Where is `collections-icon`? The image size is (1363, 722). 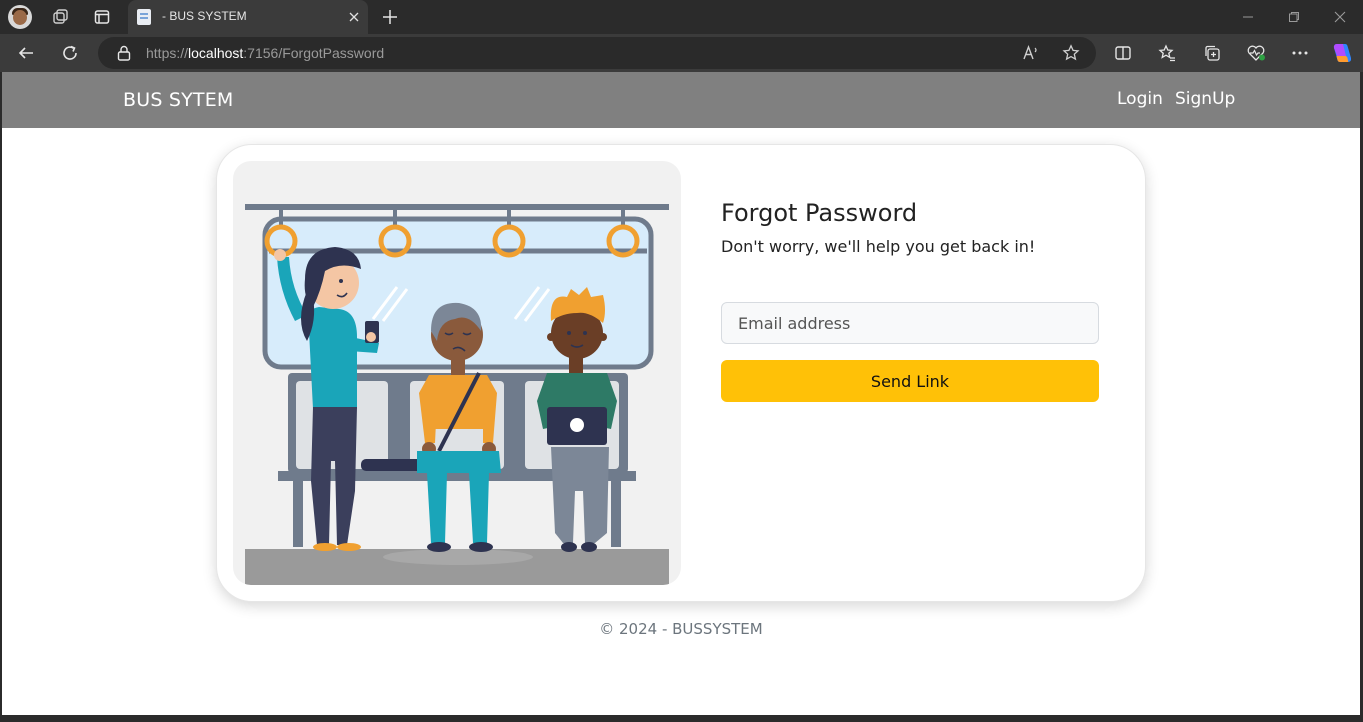 collections-icon is located at coordinates (1212, 53).